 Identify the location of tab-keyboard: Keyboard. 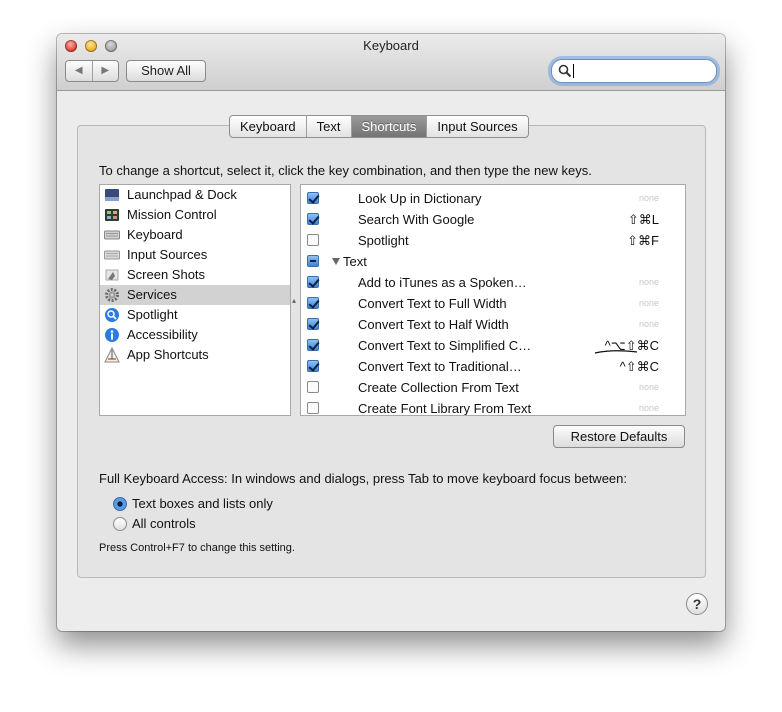
(268, 126).